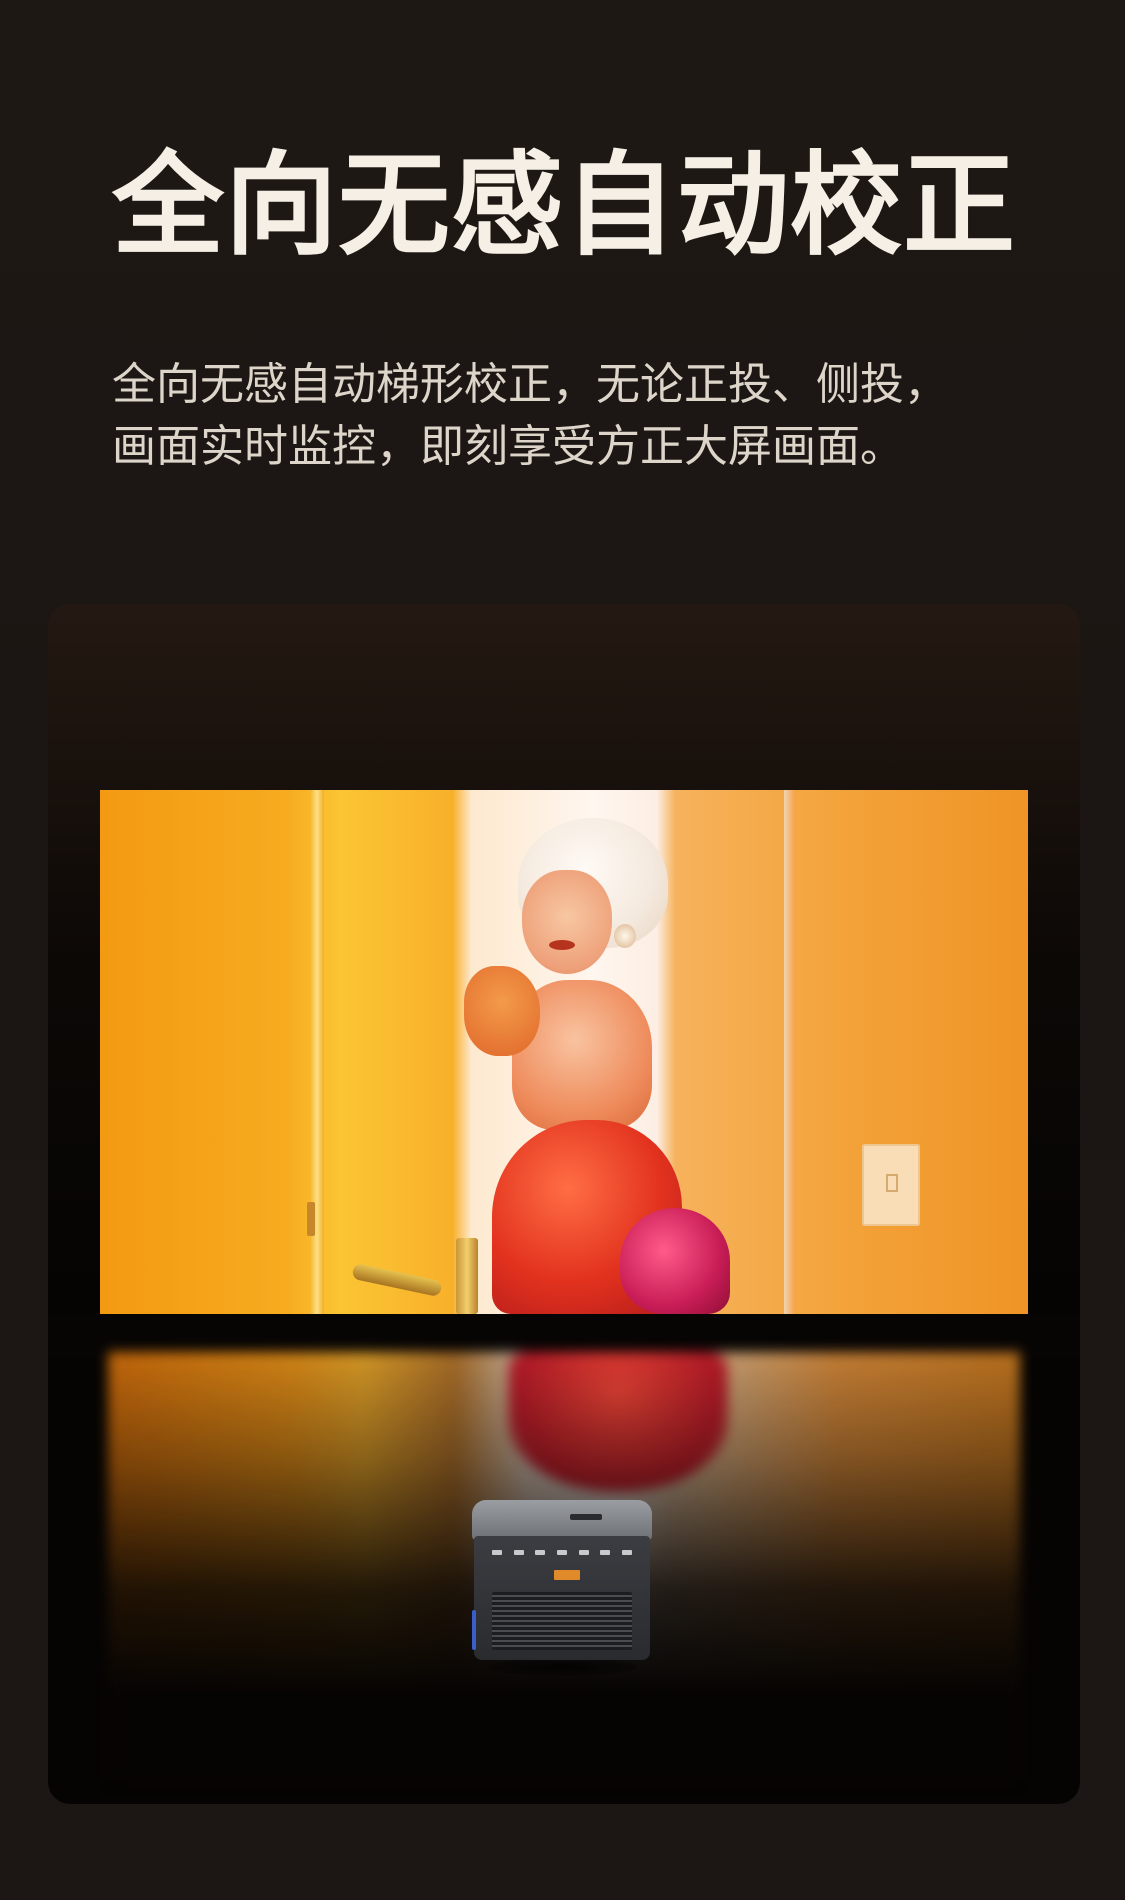  Describe the element at coordinates (625, 936) in the screenshot. I see `figure-earring` at that location.